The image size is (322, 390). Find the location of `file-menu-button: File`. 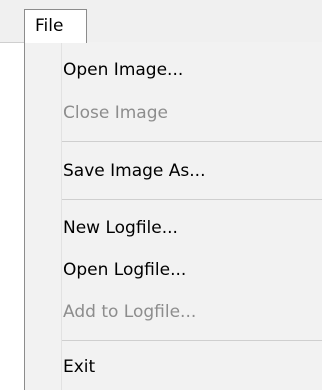

file-menu-button: File is located at coordinates (55, 26).